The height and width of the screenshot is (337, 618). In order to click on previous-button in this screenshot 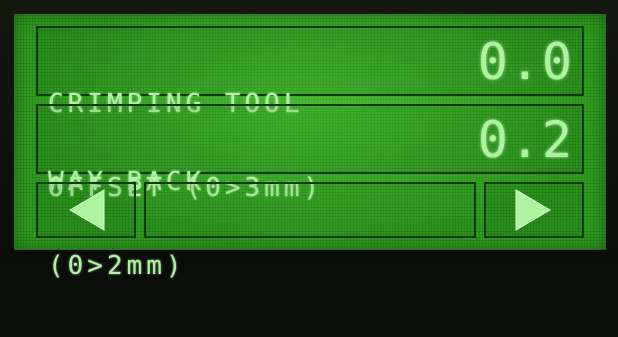, I will do `click(86, 210)`.